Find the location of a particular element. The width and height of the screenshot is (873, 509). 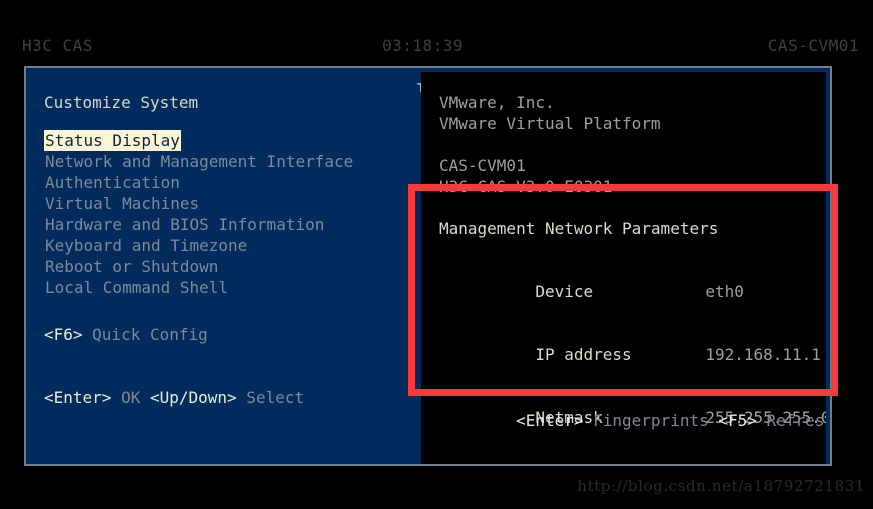

hint-quick-config: <F6> Quick Config is located at coordinates (174, 334).